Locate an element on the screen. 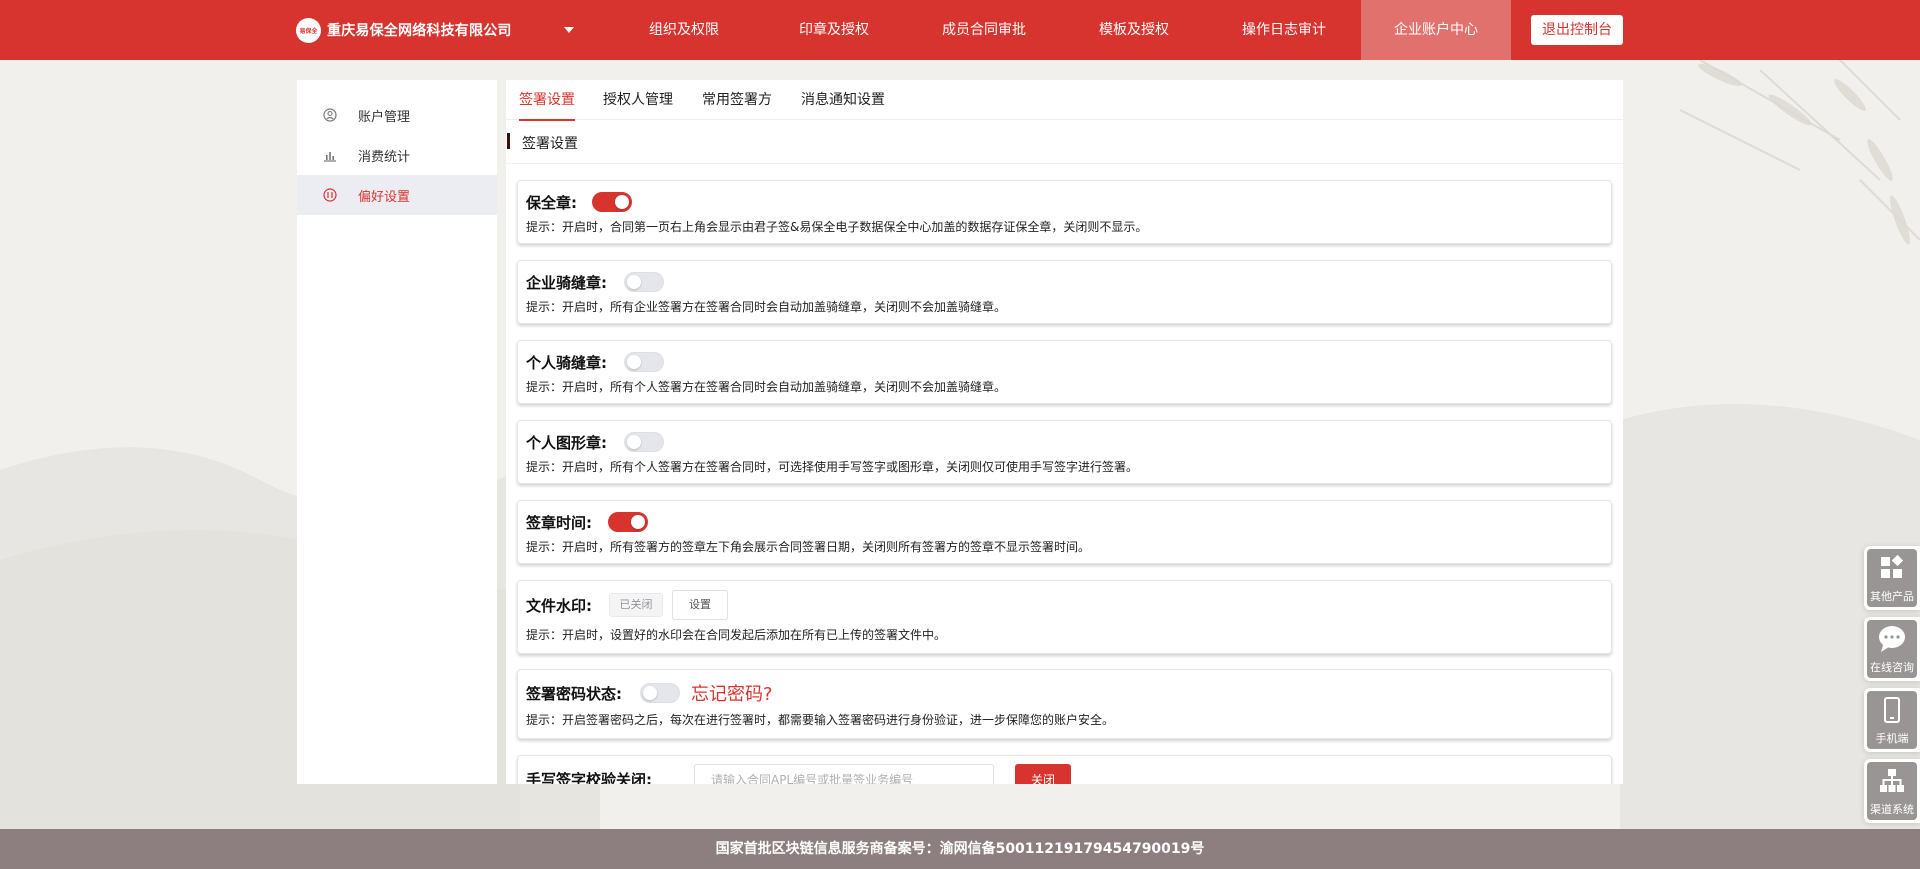  handwriting-check-close-button: 关闭 is located at coordinates (1043, 774).